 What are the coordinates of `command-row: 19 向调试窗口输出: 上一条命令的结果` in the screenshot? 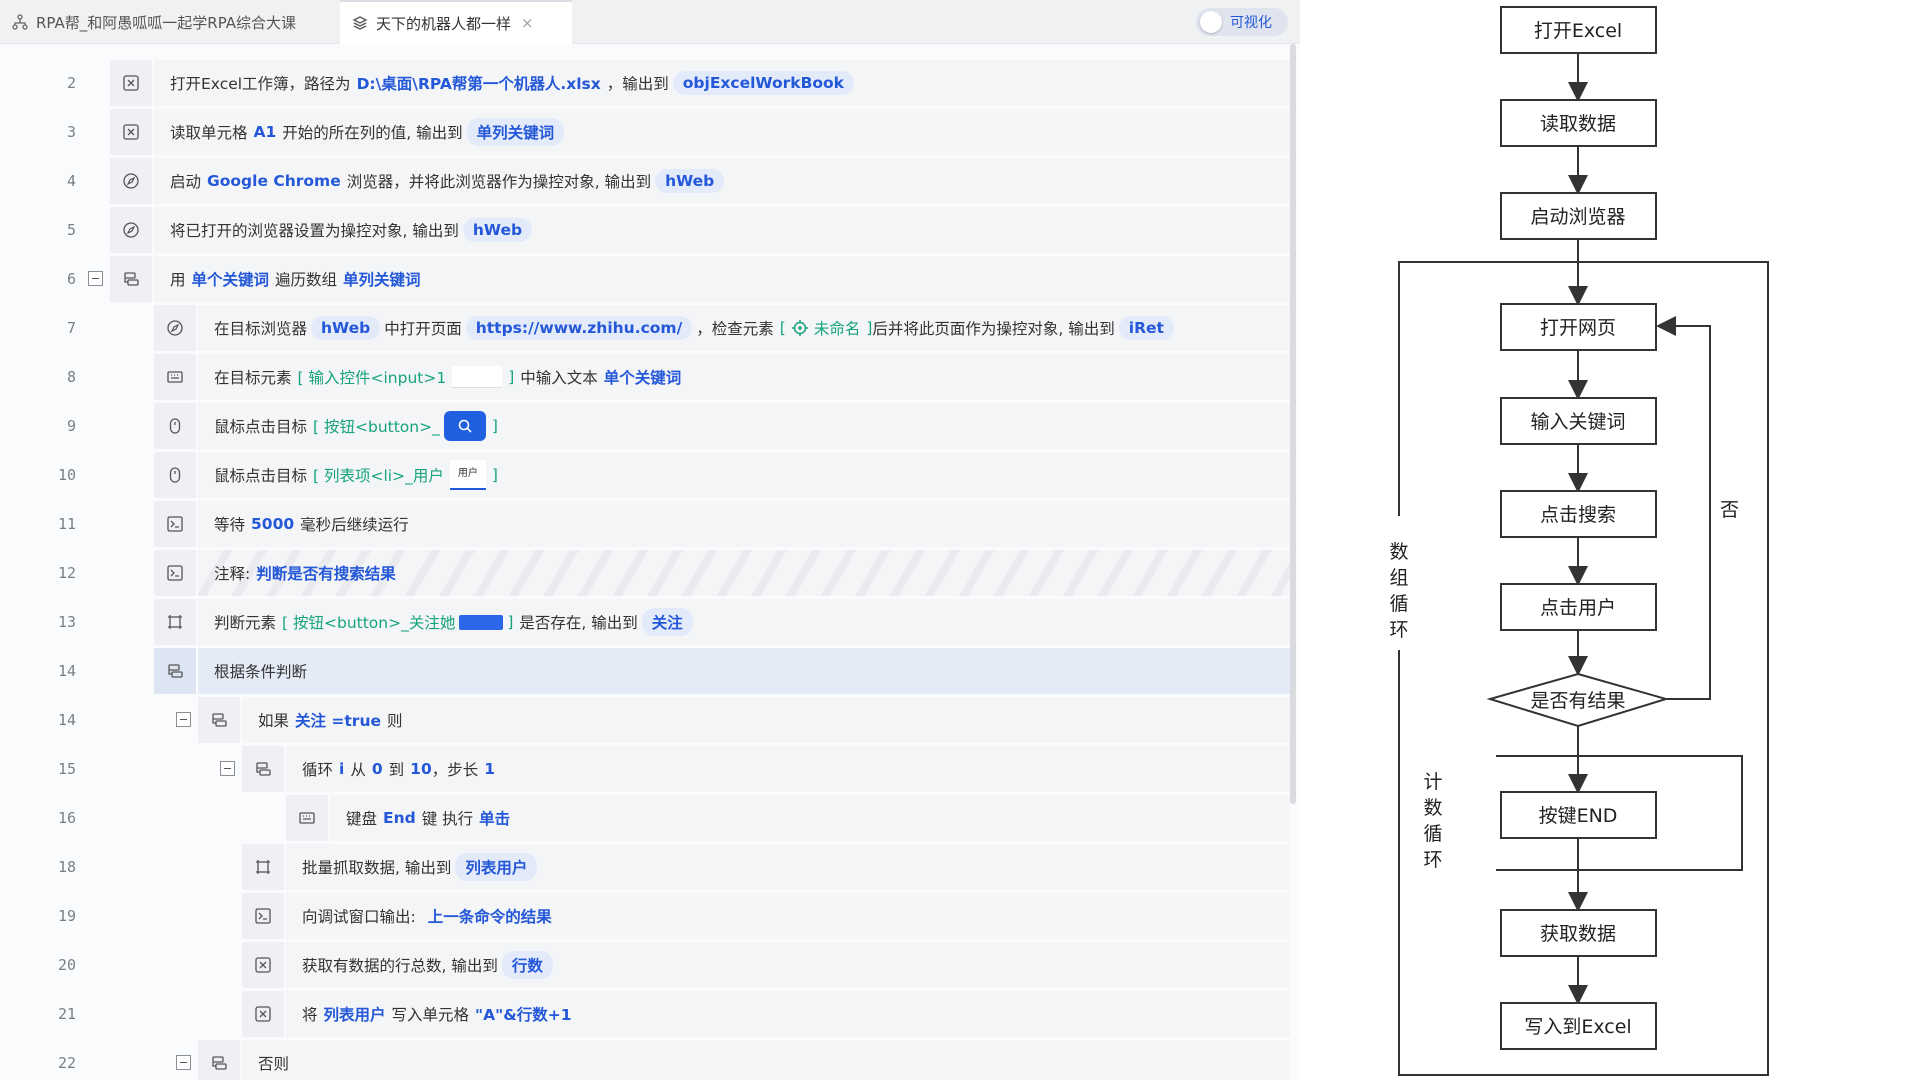 It's located at (650, 916).